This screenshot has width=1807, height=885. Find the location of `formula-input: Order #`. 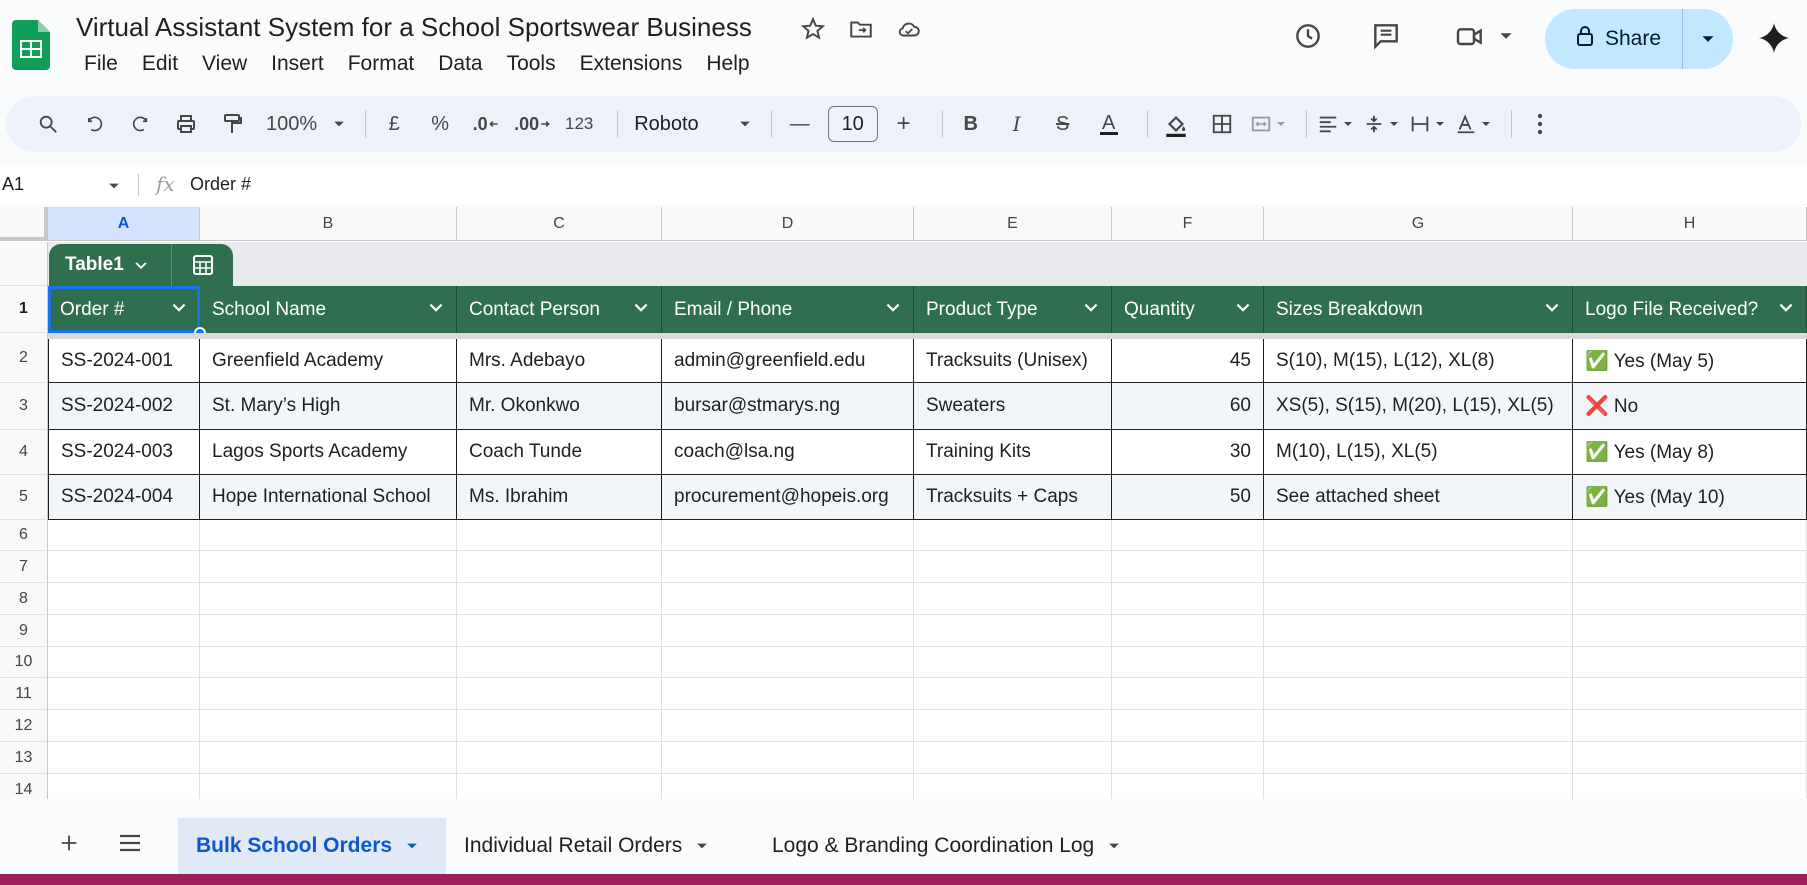

formula-input: Order # is located at coordinates (220, 184).